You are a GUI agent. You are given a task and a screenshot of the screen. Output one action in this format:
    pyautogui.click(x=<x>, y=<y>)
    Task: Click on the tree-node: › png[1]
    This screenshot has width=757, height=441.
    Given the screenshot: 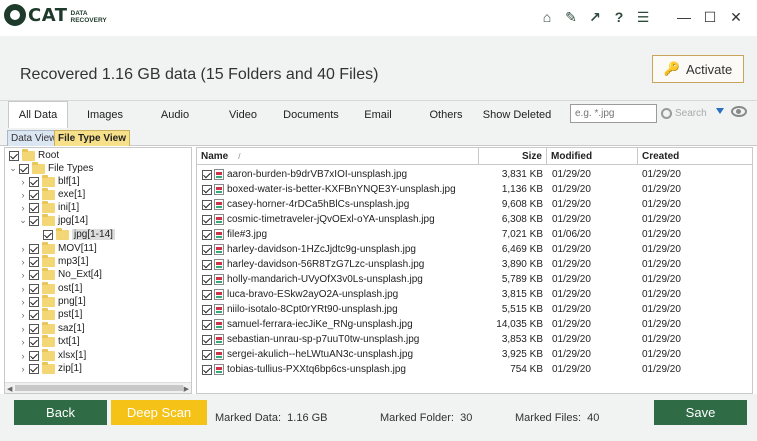 What is the action you would take?
    pyautogui.click(x=52, y=301)
    